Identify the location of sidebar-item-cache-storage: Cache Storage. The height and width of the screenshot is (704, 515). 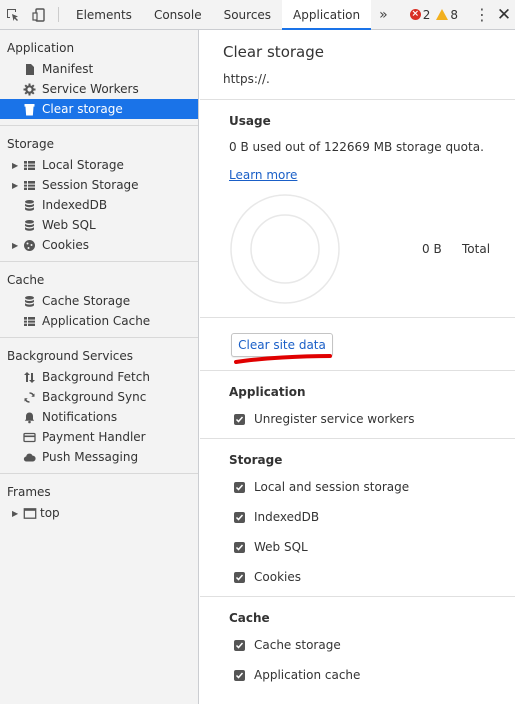
(99, 301).